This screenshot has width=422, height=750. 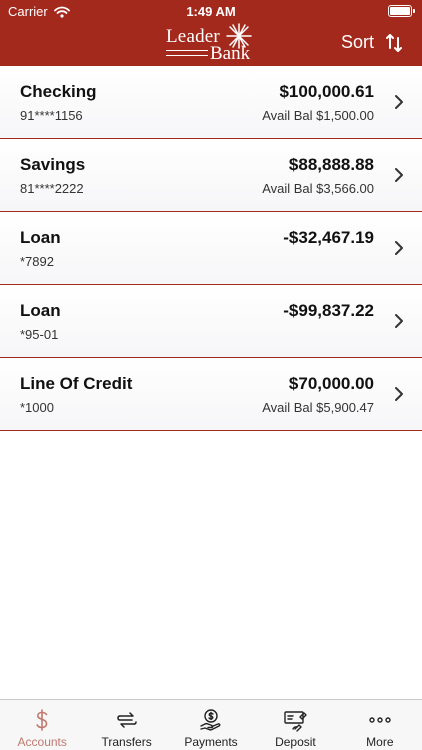 I want to click on sort-arrows-icon, so click(x=394, y=42).